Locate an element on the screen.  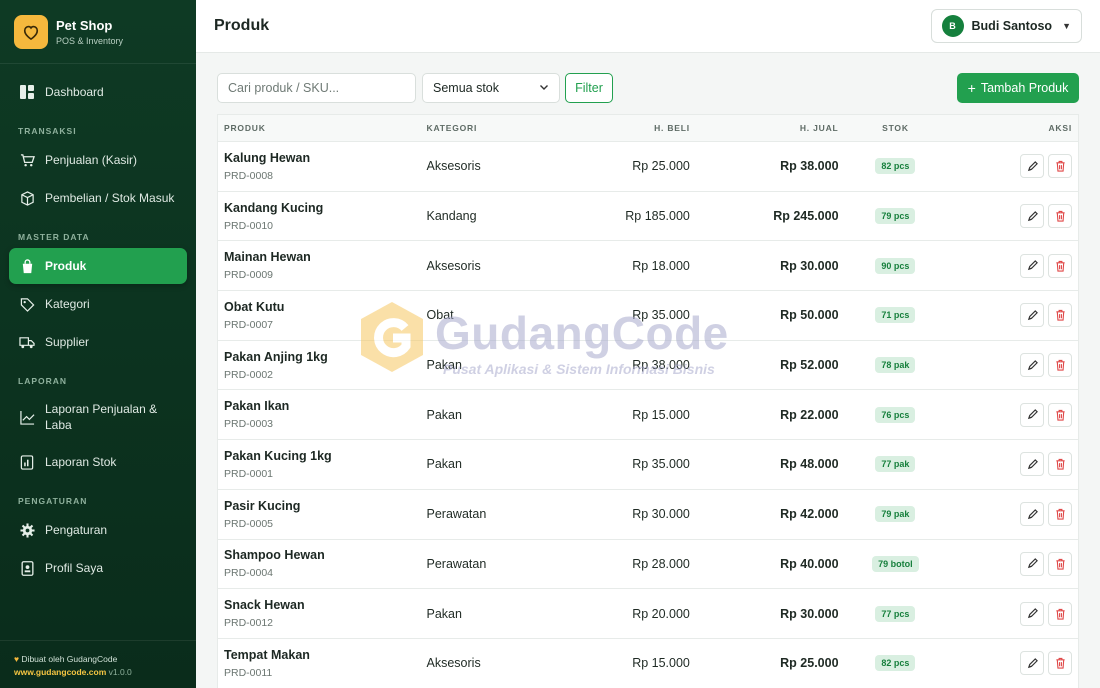
sidebar-item-laporan-stok: Laporan Stok is located at coordinates (98, 462).